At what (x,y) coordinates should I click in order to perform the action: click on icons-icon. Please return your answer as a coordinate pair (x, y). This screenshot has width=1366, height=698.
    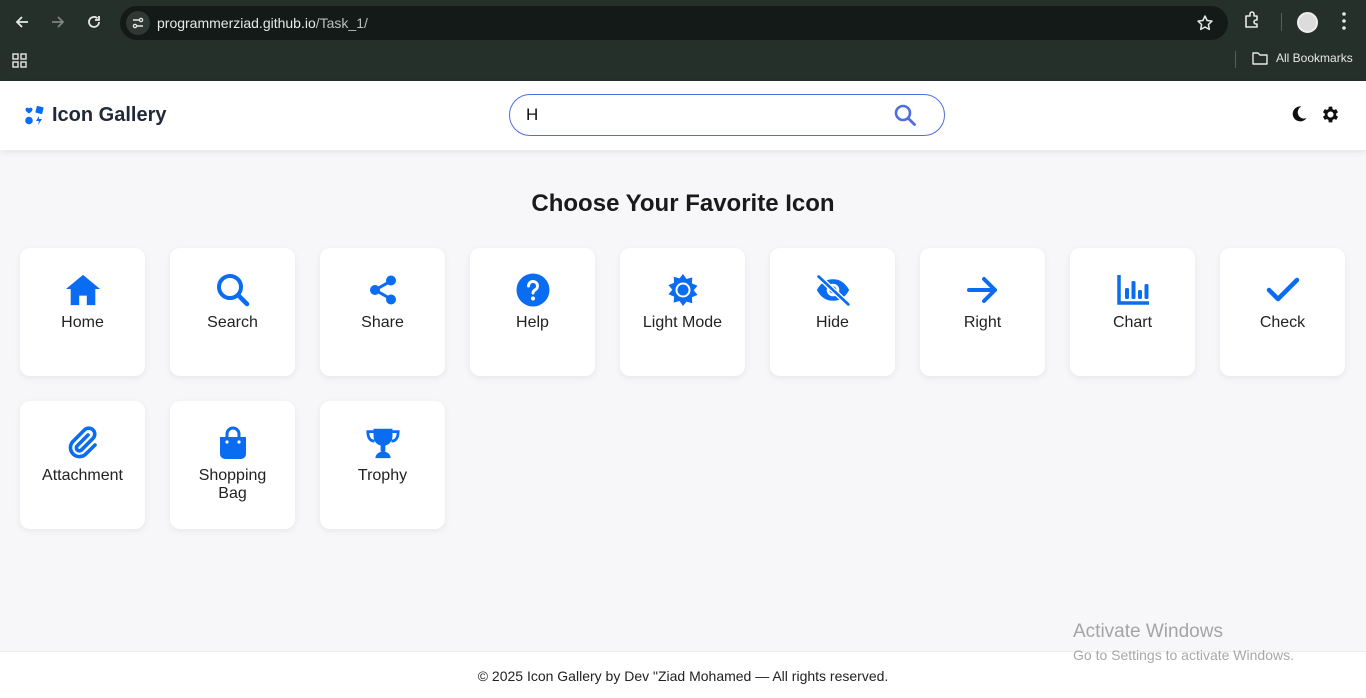
    Looking at the image, I should click on (34, 115).